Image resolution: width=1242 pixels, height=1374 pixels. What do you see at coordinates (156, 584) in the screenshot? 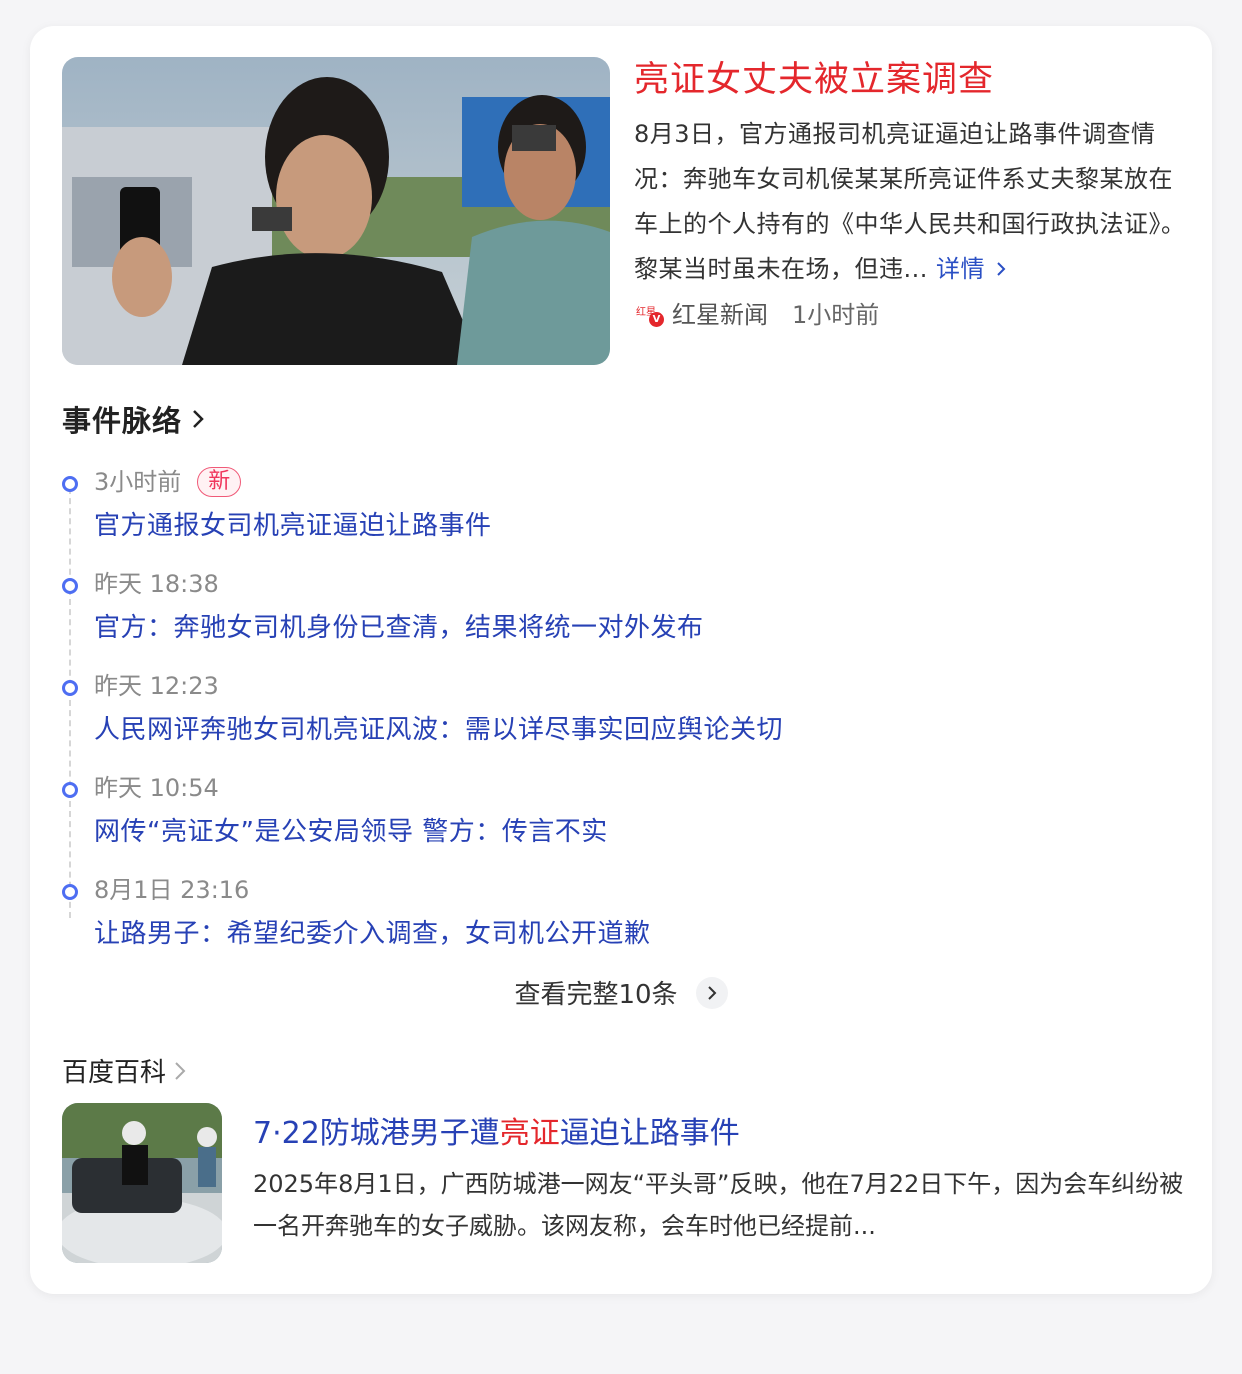
I see `timeline-time: 昨天 18:38` at bounding box center [156, 584].